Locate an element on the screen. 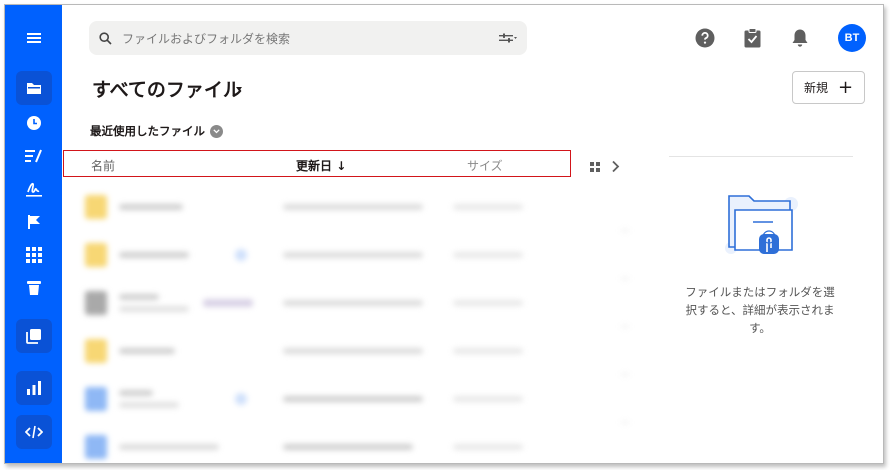  grid-view-icon is located at coordinates (595, 167).